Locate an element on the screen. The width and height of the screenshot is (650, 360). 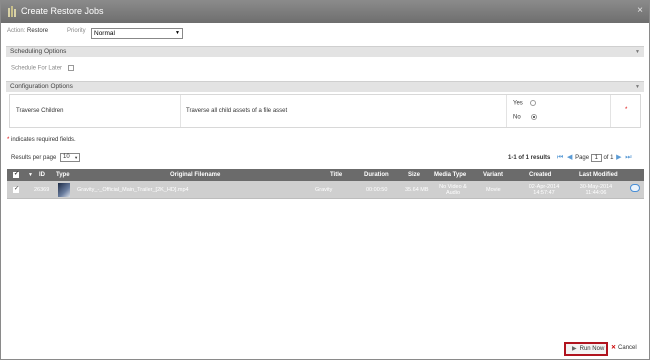
results-per-page-label: Results per page is located at coordinates (34, 158).